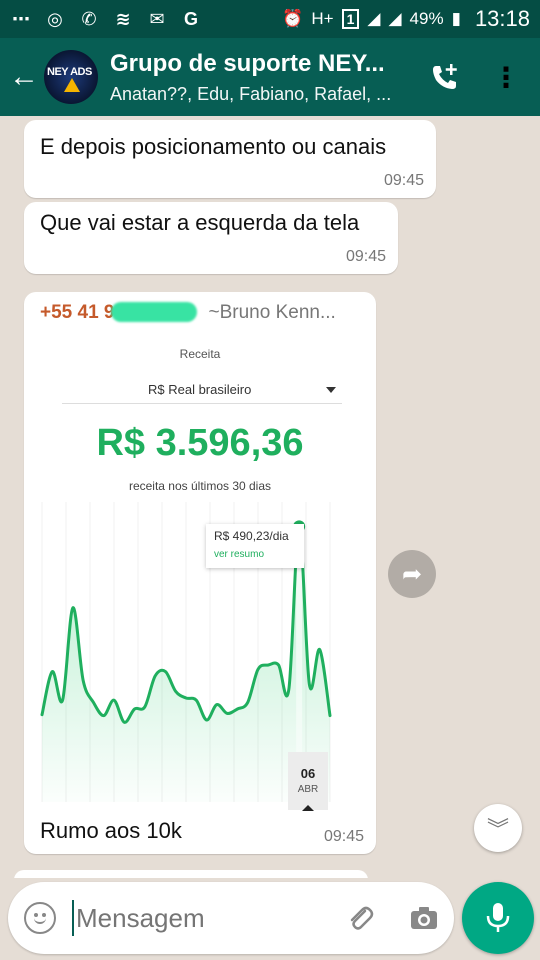 Image resolution: width=540 pixels, height=960 pixels. Describe the element at coordinates (322, 18) in the screenshot. I see `network-type: H+` at that location.